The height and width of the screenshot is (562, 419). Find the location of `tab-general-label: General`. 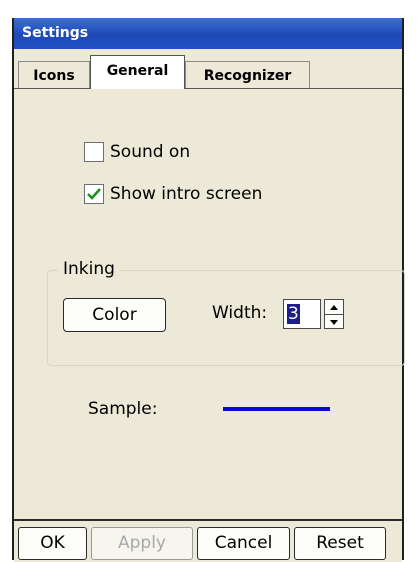

tab-general-label: General is located at coordinates (137, 71).